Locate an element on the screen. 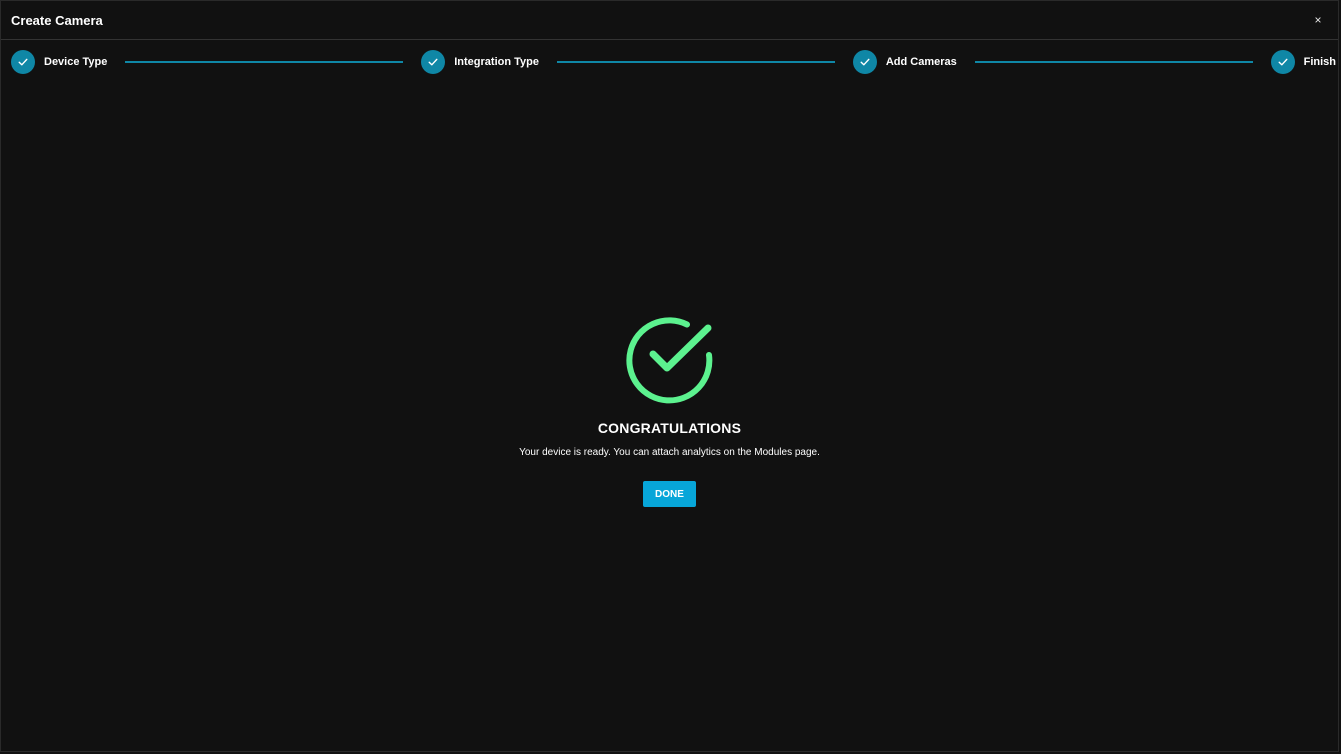 This screenshot has height=754, width=1341. success-headline: CONGRATULATIONS is located at coordinates (669, 428).